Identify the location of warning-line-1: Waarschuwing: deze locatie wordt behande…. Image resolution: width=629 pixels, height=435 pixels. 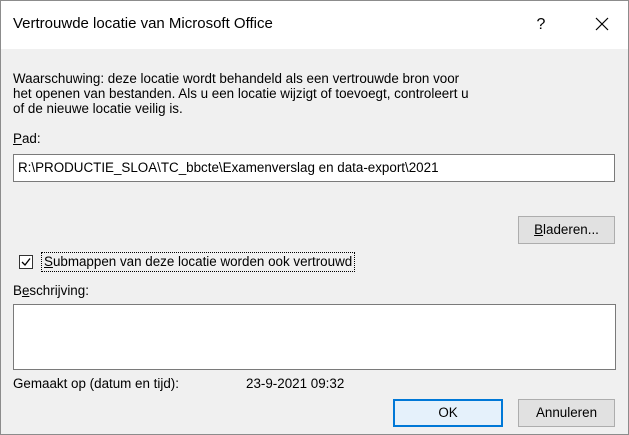
(236, 78).